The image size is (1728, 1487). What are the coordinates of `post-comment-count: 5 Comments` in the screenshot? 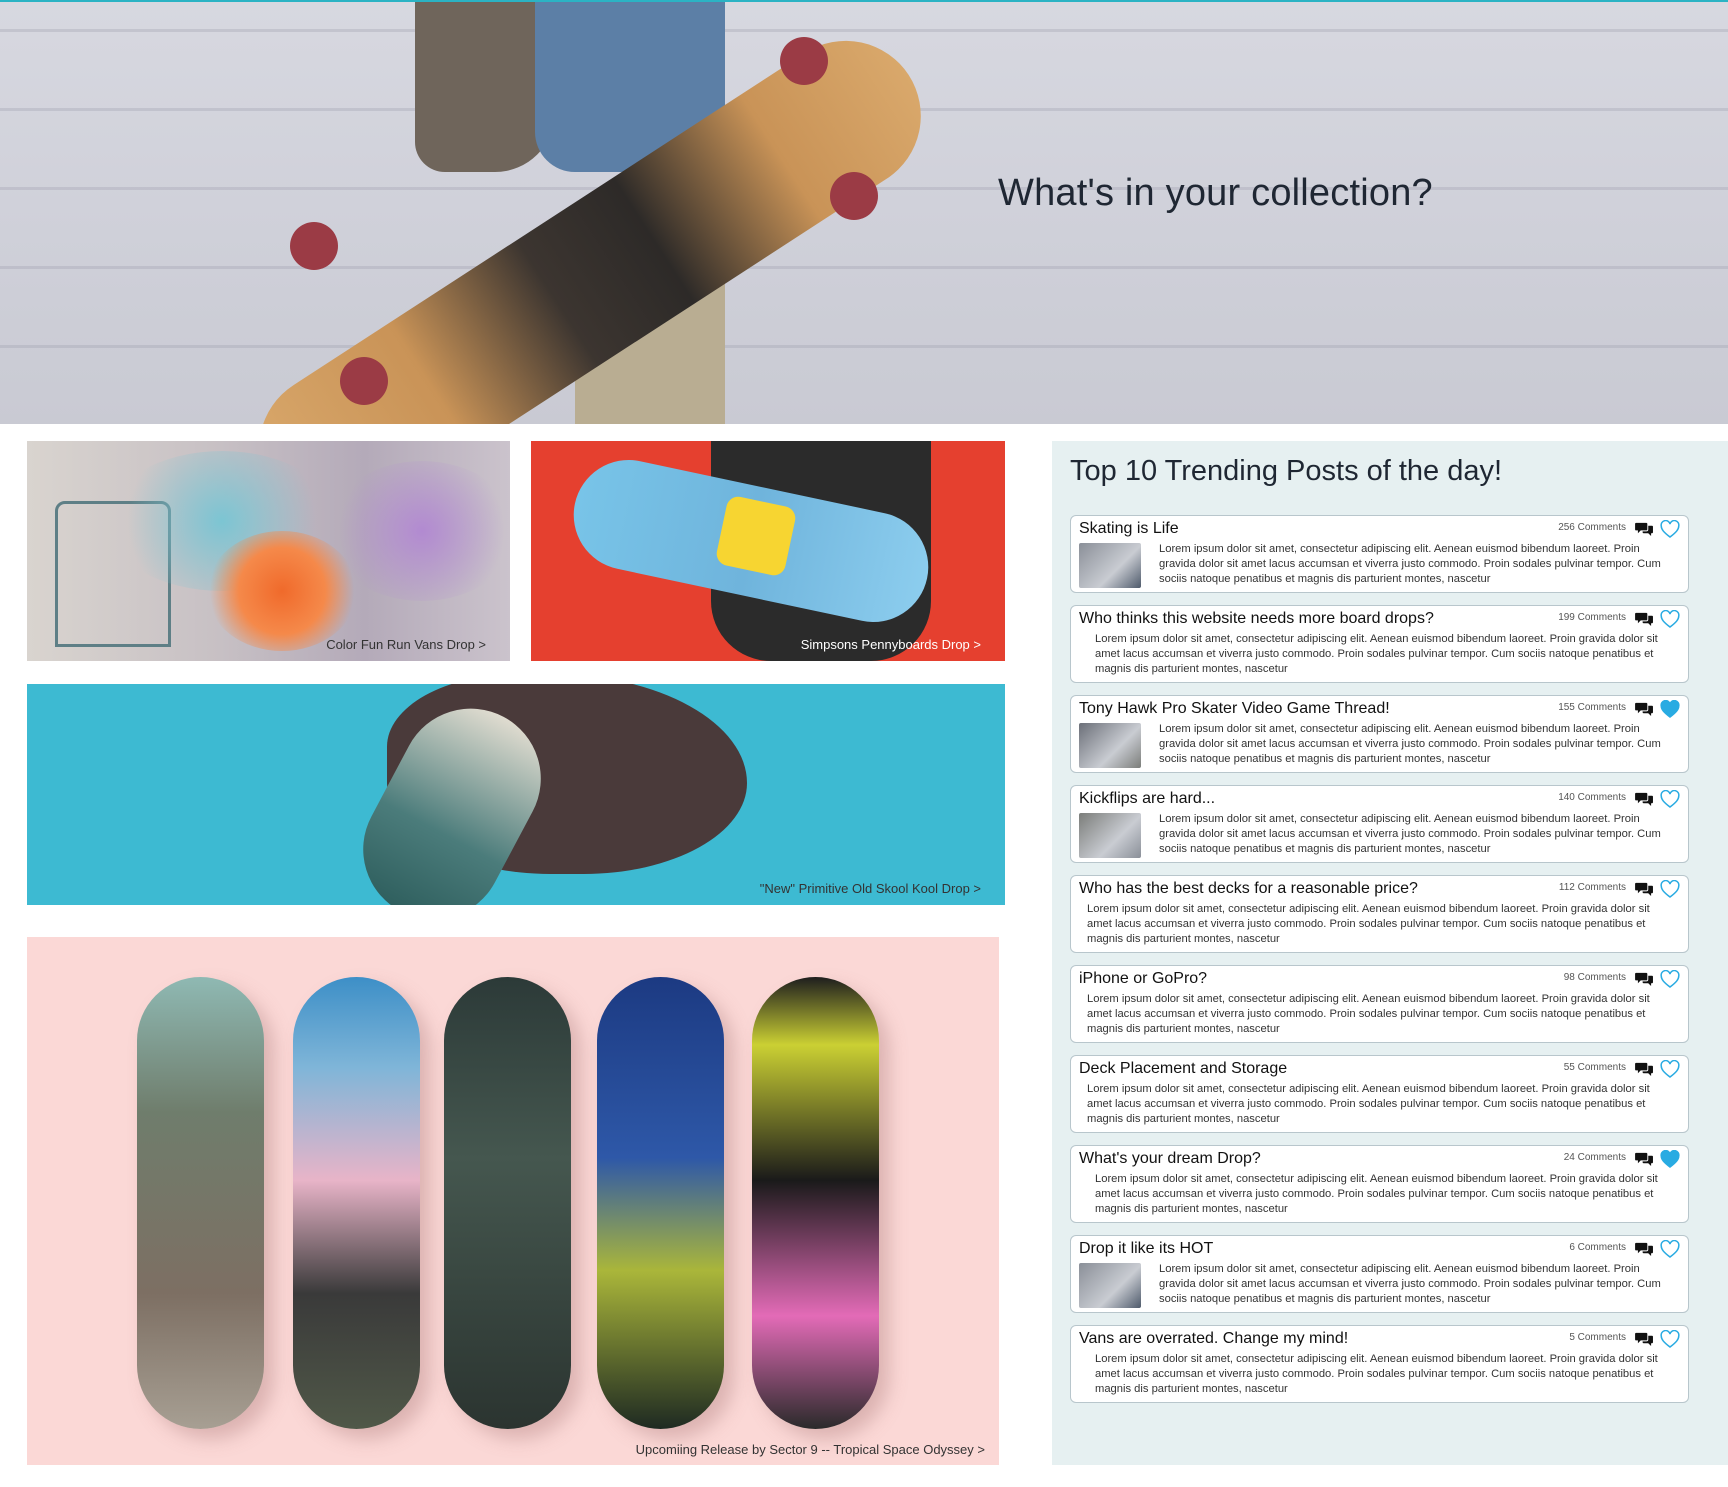 It's located at (1597, 1337).